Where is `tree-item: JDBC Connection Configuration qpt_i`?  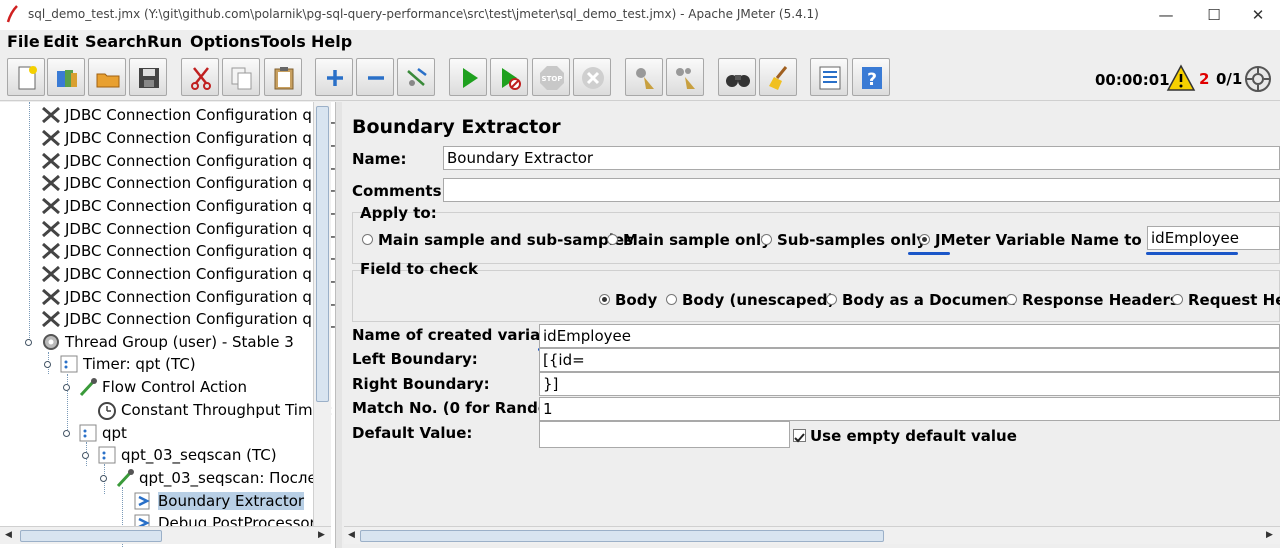
tree-item: JDBC Connection Configuration qpt_i is located at coordinates (187, 319).